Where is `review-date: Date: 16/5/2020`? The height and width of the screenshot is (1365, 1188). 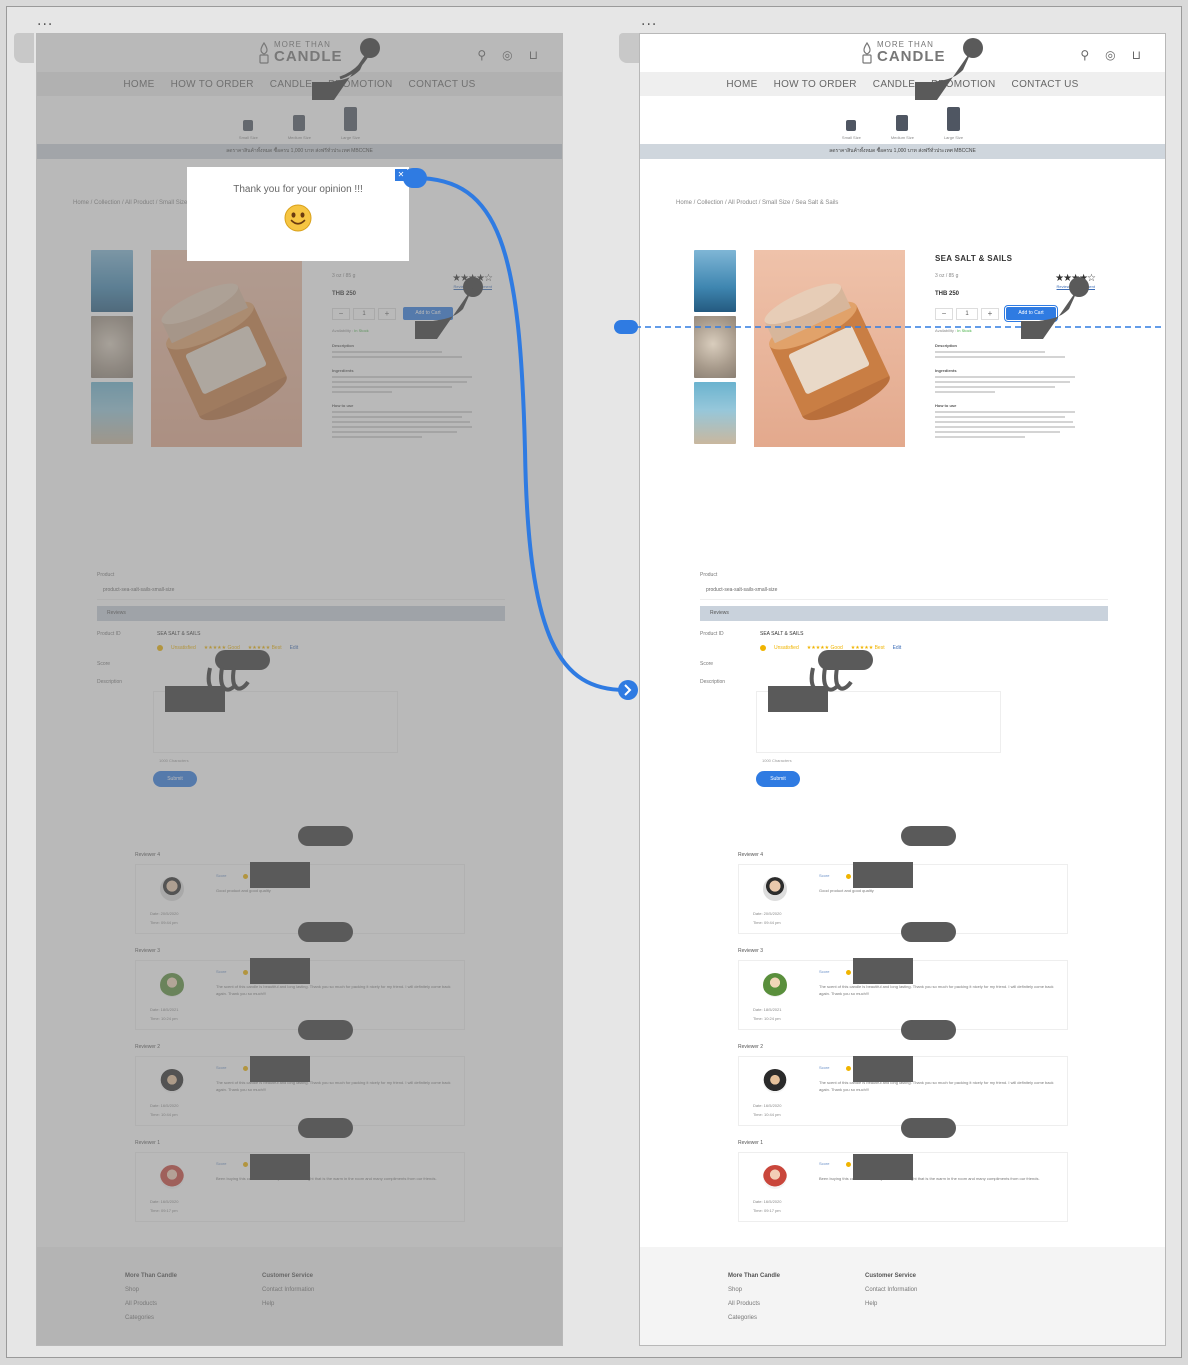
review-date: Date: 16/5/2020 is located at coordinates (164, 1105).